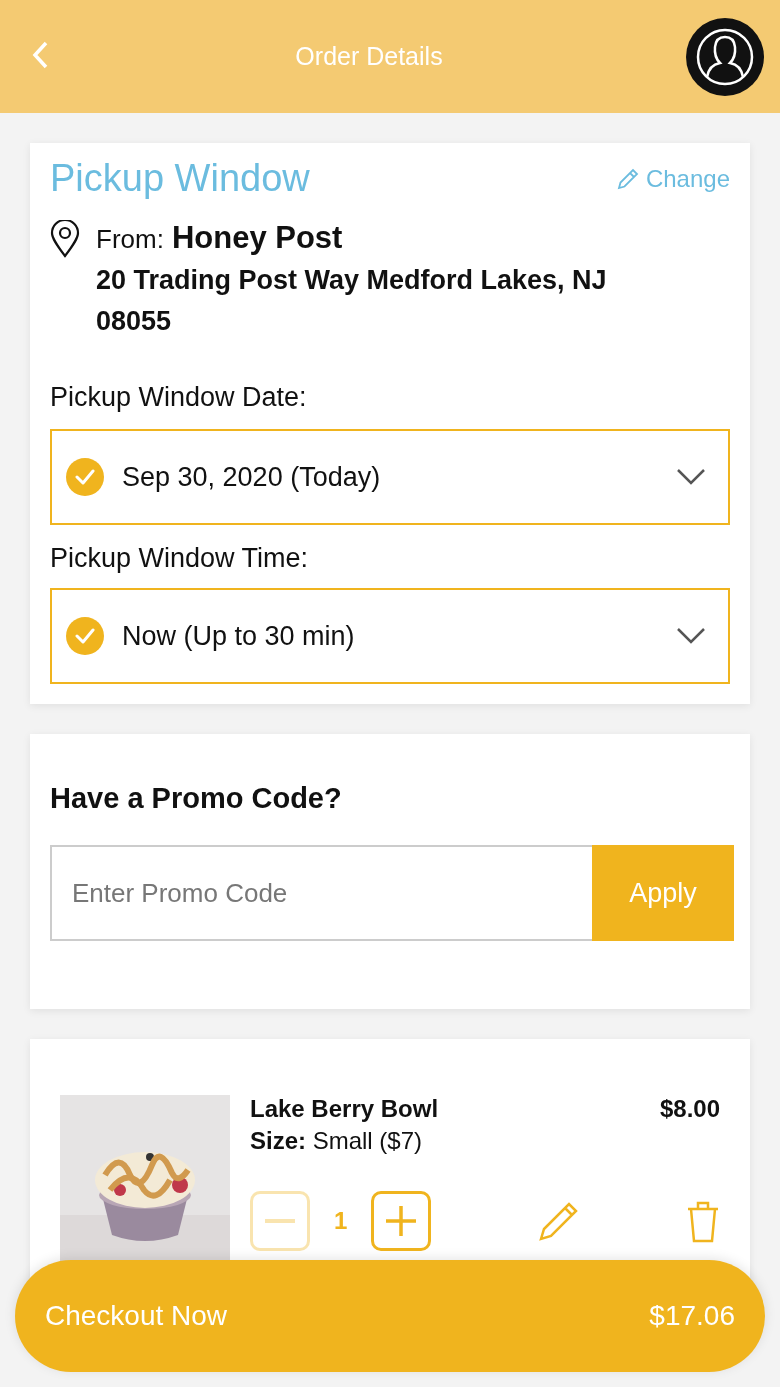  Describe the element at coordinates (663, 893) in the screenshot. I see `apply-button: Apply` at that location.